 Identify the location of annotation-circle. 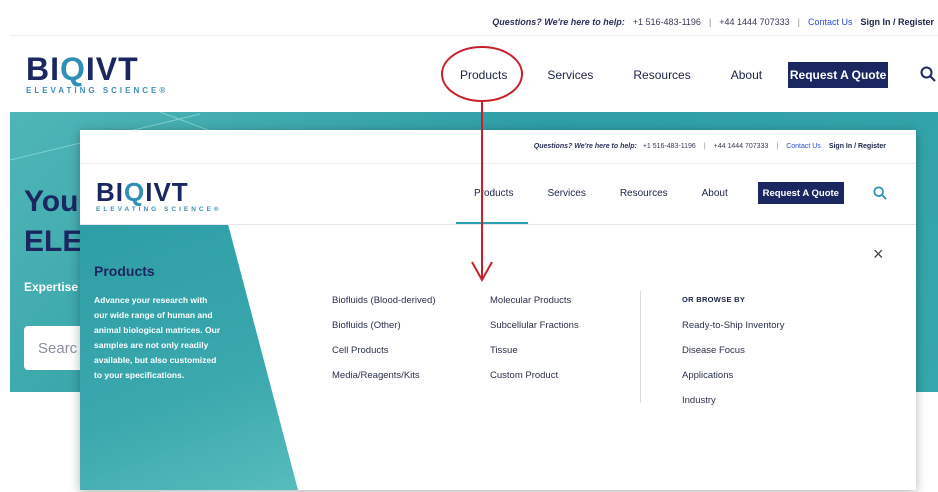
(482, 74).